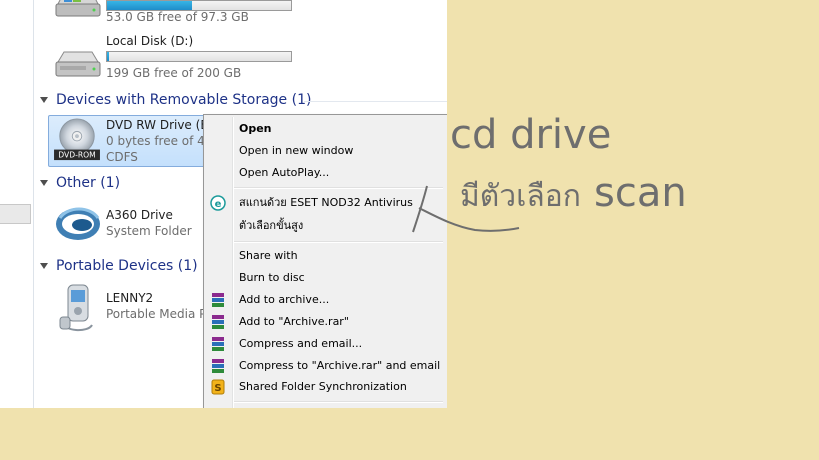 The height and width of the screenshot is (460, 819). What do you see at coordinates (326, 203) in the screenshot?
I see `menu-item-eset-scan: สแกนด้วย ESET NOD32 Antivirus` at bounding box center [326, 203].